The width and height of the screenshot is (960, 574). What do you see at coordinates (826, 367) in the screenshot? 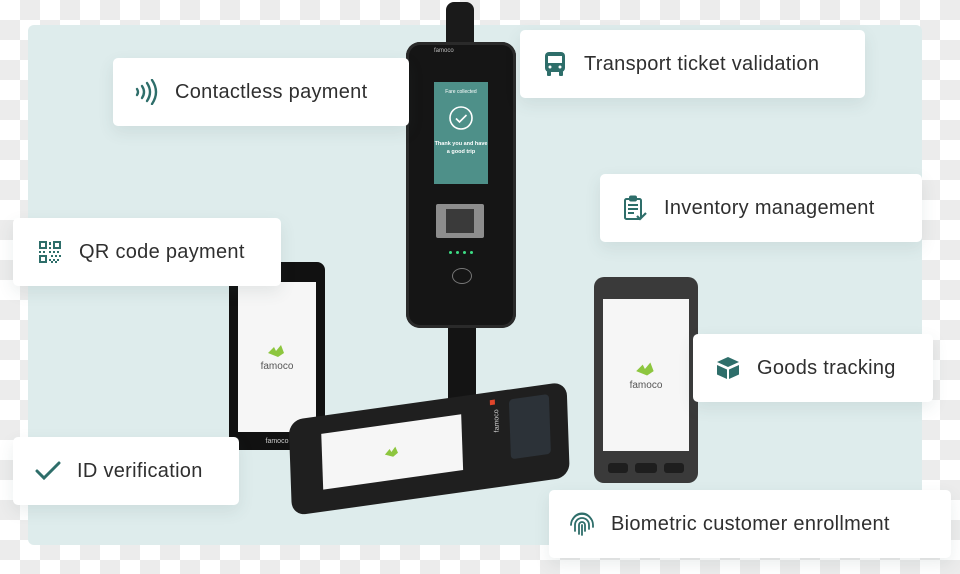
I see `feature-label: Goods tracking` at bounding box center [826, 367].